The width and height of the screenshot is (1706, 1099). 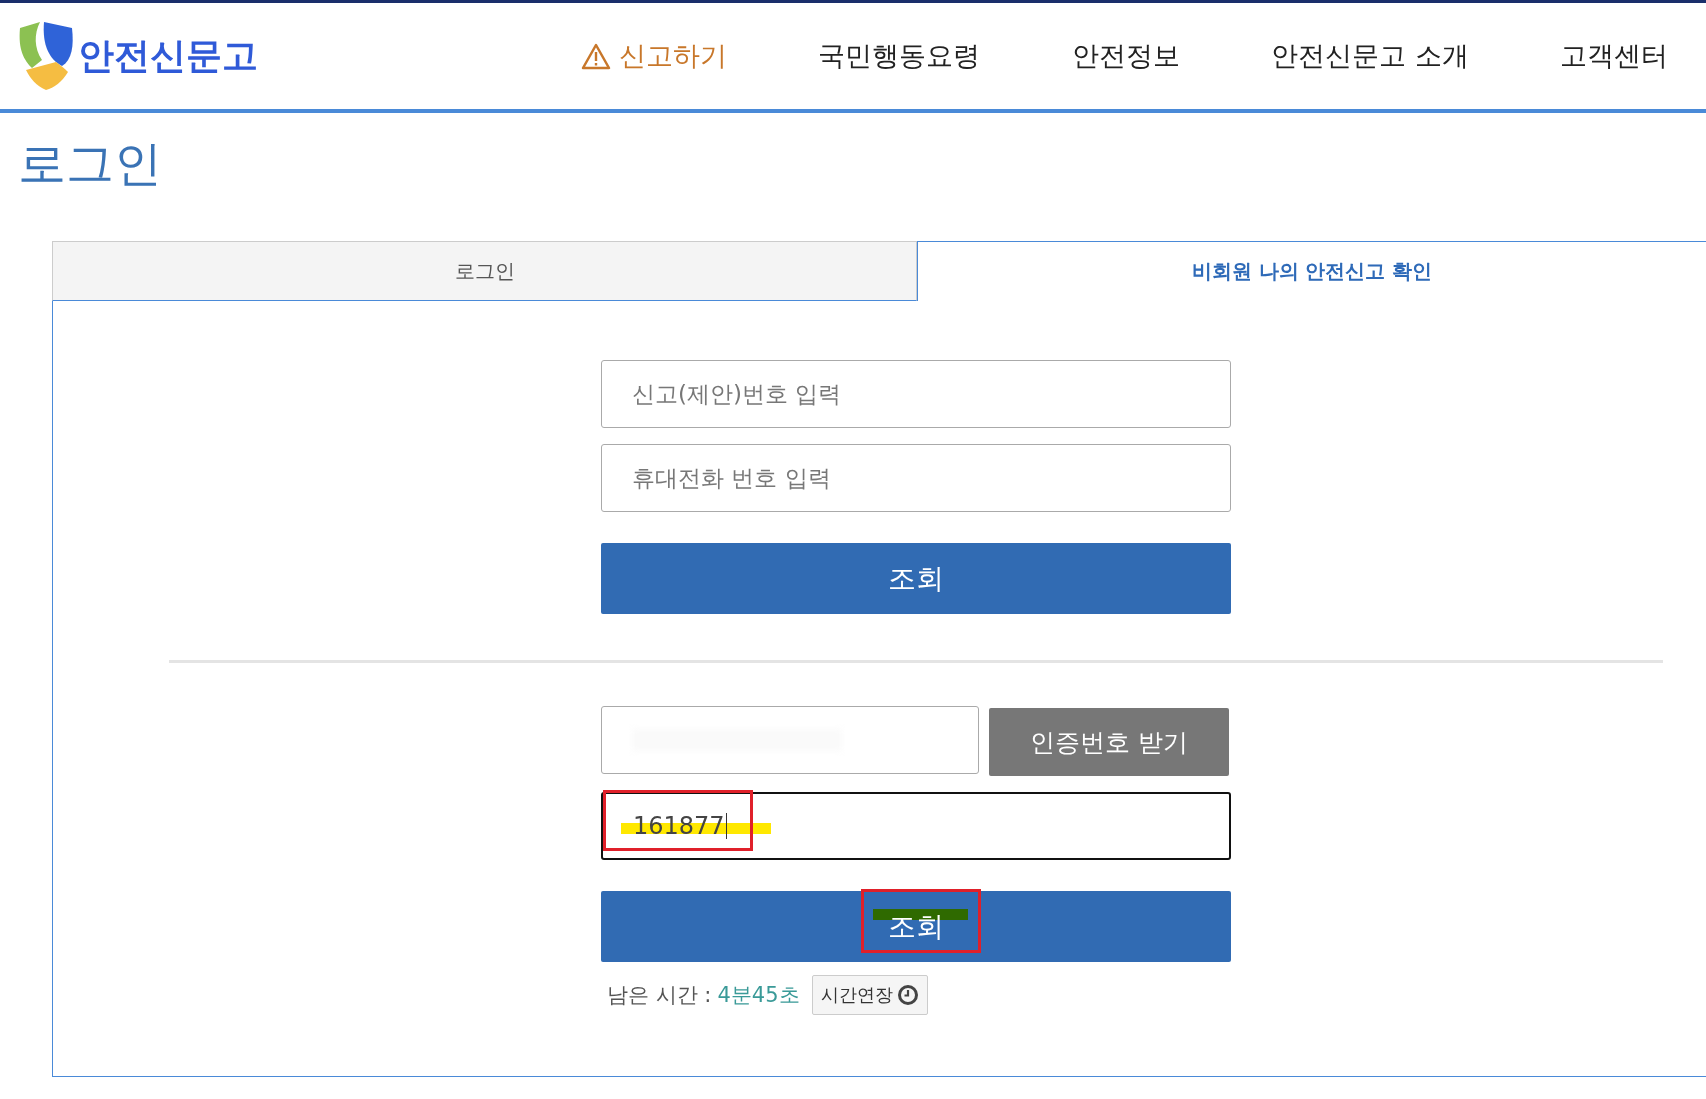 What do you see at coordinates (907, 995) in the screenshot?
I see `clock-icon` at bounding box center [907, 995].